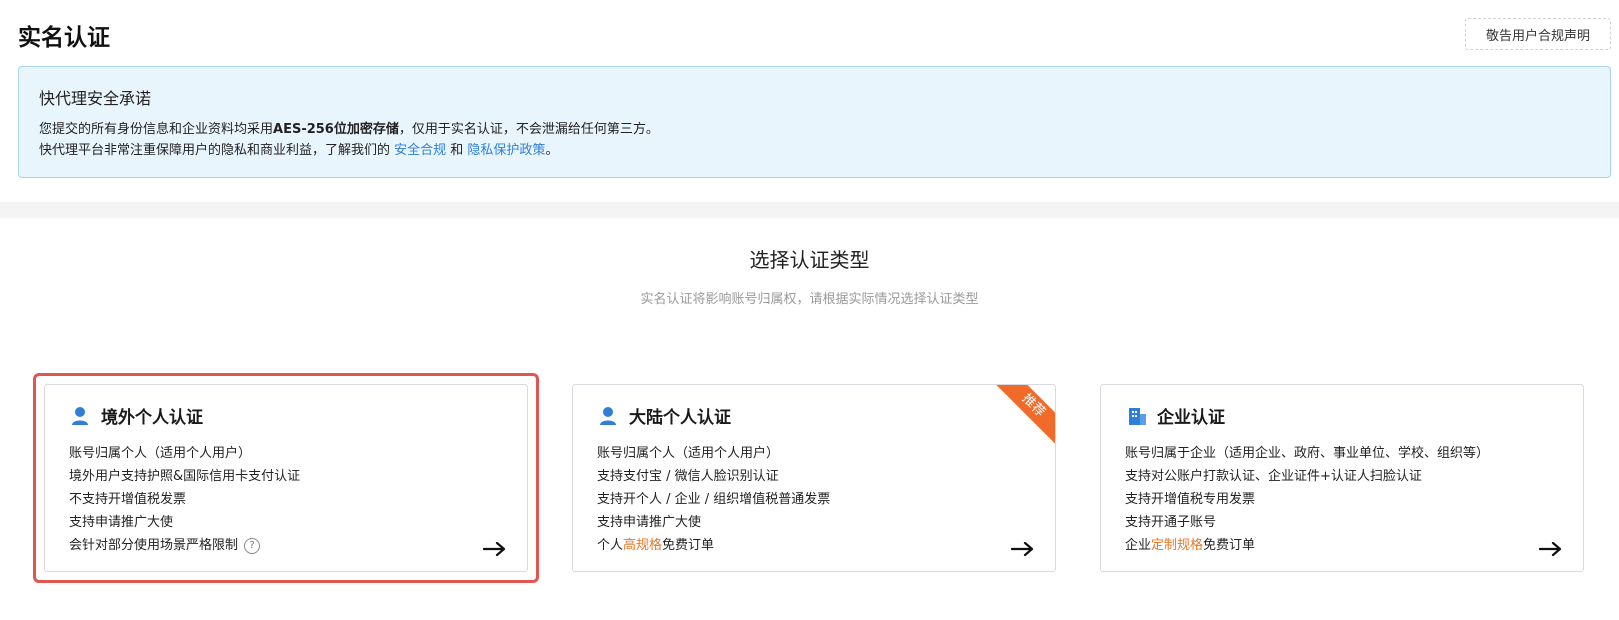 This screenshot has height=620, width=1619. What do you see at coordinates (1177, 545) in the screenshot?
I see `highlight-text: 定制规格` at bounding box center [1177, 545].